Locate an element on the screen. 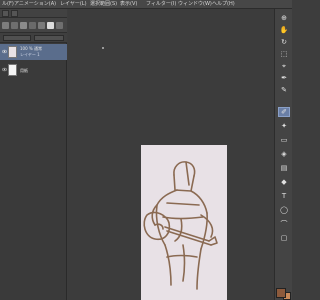 This screenshot has height=300, width=320. shape-icon: ◆ is located at coordinates (284, 182).